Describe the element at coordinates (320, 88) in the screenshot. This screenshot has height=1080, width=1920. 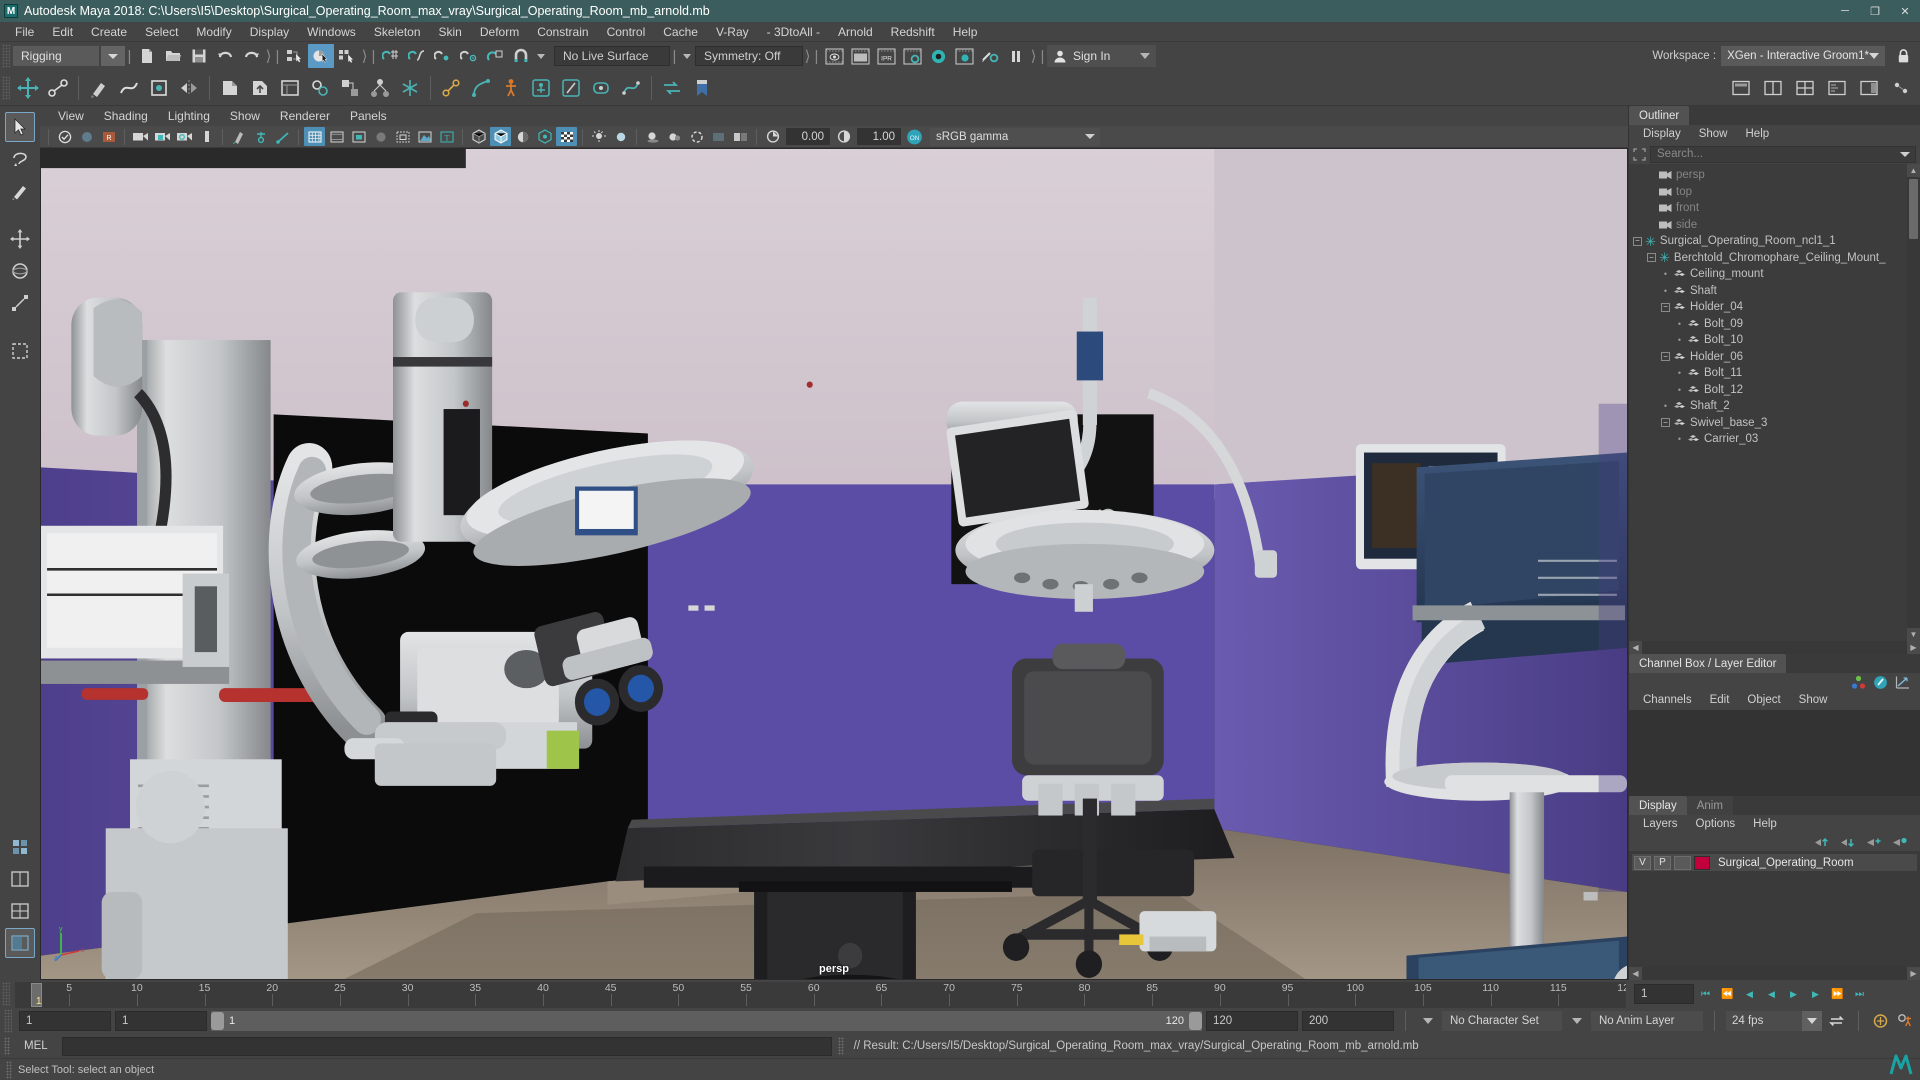
I see `namespace-editor-icon` at that location.